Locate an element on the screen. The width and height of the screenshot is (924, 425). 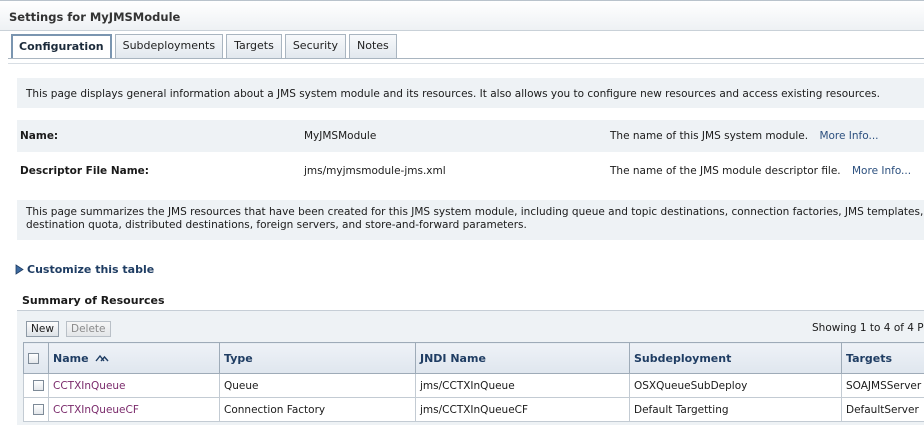
new-button: New is located at coordinates (42, 329).